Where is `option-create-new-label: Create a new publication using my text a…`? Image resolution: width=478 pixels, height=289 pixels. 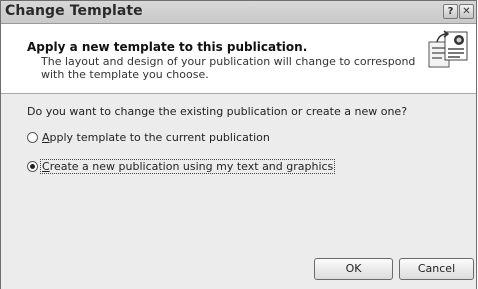 option-create-new-label: Create a new publication using my text a… is located at coordinates (187, 166).